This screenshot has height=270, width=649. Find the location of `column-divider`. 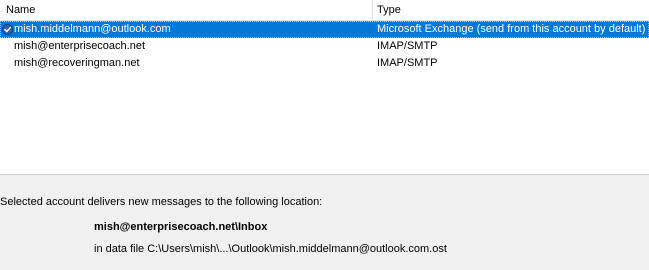

column-divider is located at coordinates (372, 10).